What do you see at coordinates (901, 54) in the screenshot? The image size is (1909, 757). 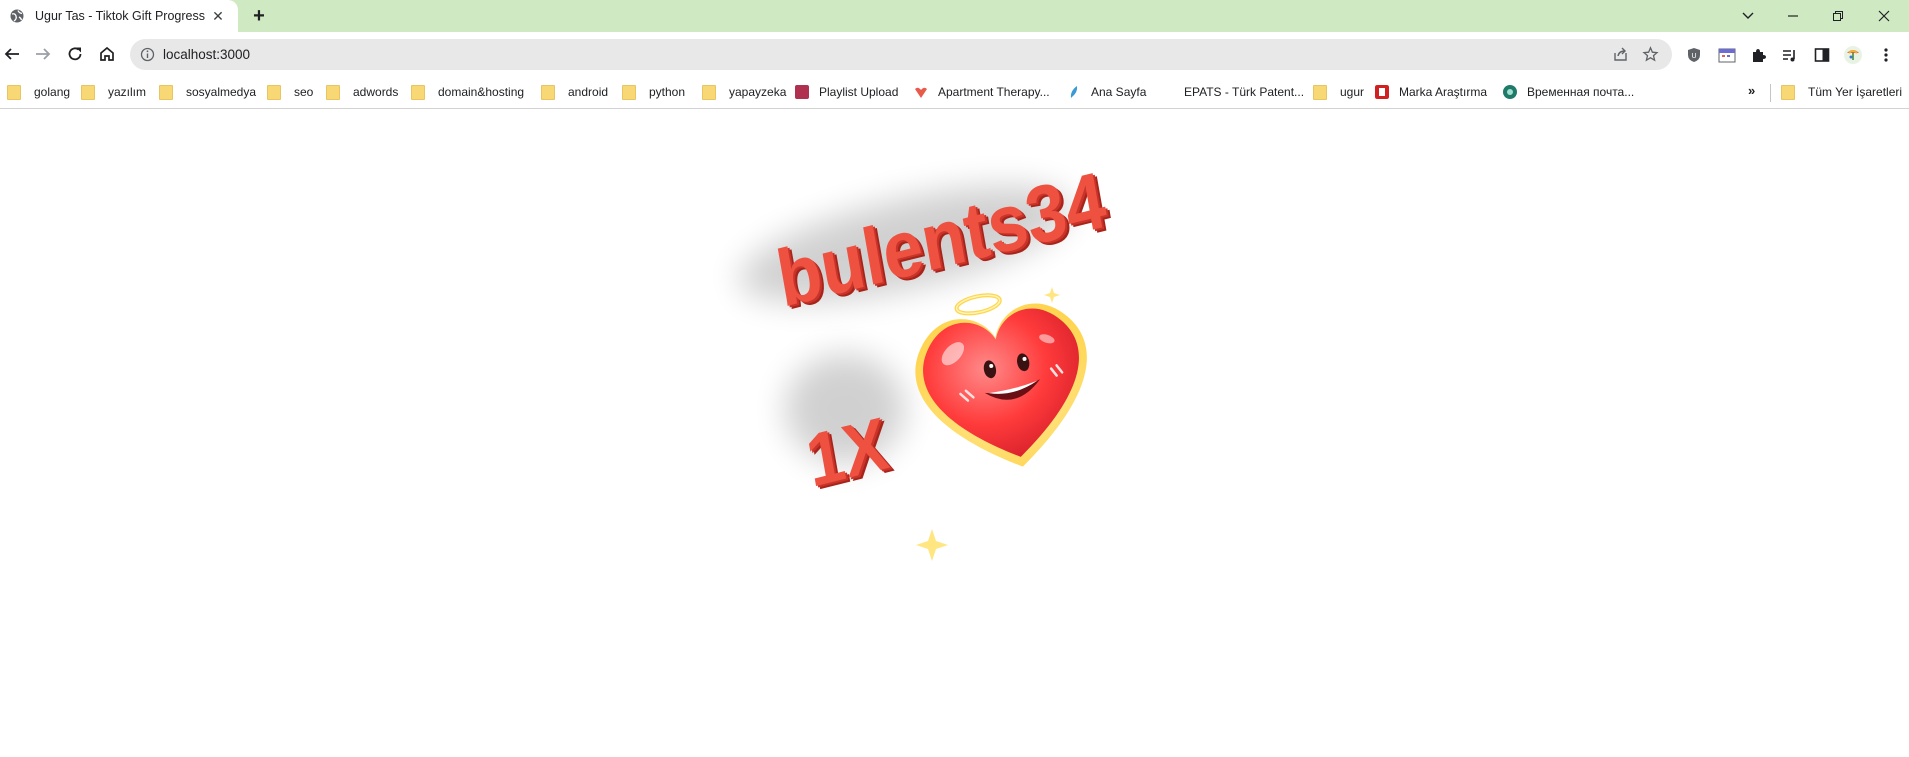 I see `address-bar: localhost:3000` at bounding box center [901, 54].